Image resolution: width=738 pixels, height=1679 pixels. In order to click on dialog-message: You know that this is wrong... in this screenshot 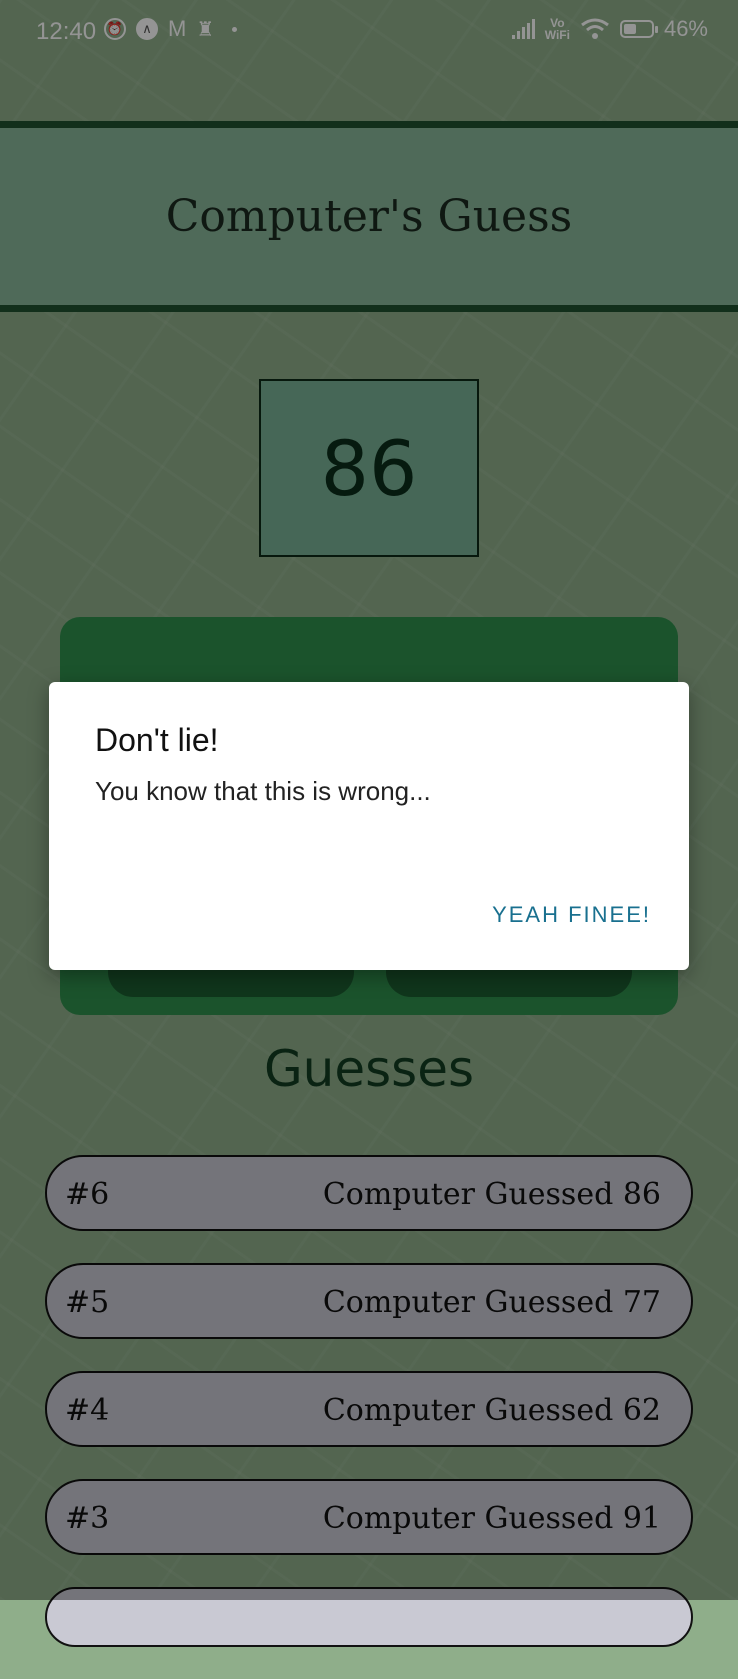, I will do `click(263, 791)`.